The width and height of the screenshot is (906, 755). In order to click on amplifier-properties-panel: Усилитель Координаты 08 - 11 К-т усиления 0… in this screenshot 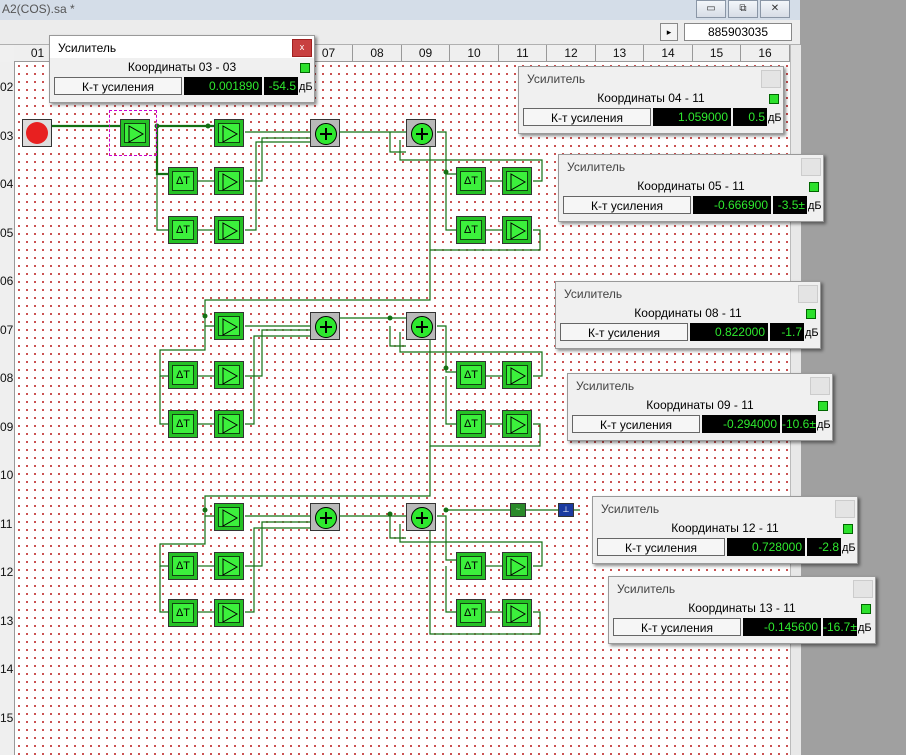, I will do `click(688, 315)`.